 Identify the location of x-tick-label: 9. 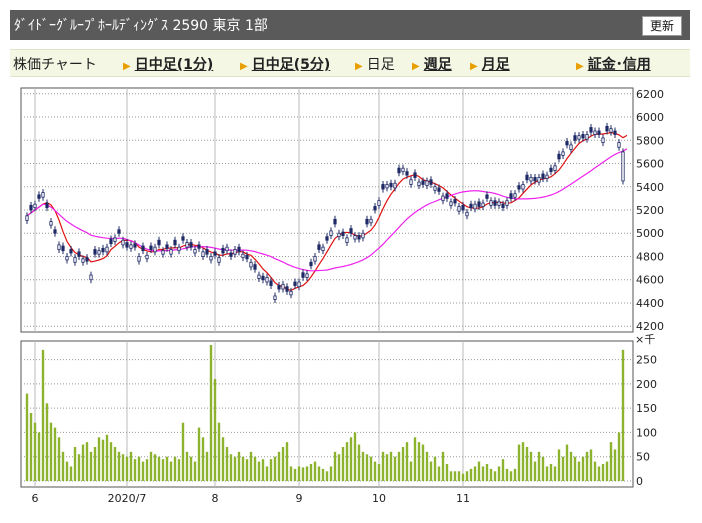
(299, 498).